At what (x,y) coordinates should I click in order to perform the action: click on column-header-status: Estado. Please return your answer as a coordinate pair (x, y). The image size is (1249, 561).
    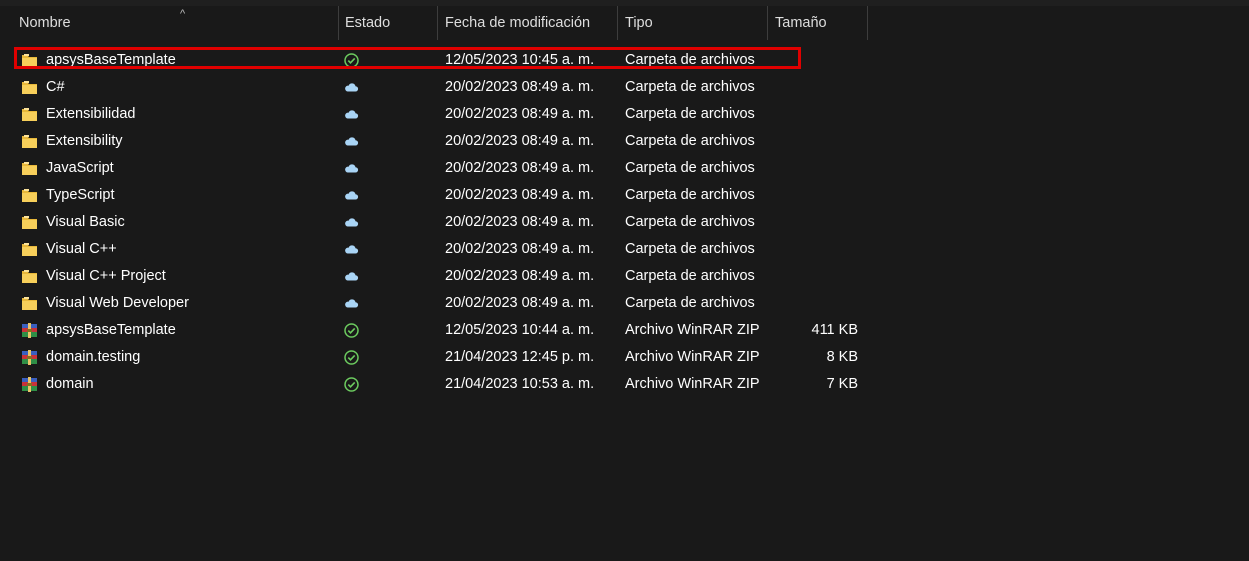
    Looking at the image, I should click on (387, 23).